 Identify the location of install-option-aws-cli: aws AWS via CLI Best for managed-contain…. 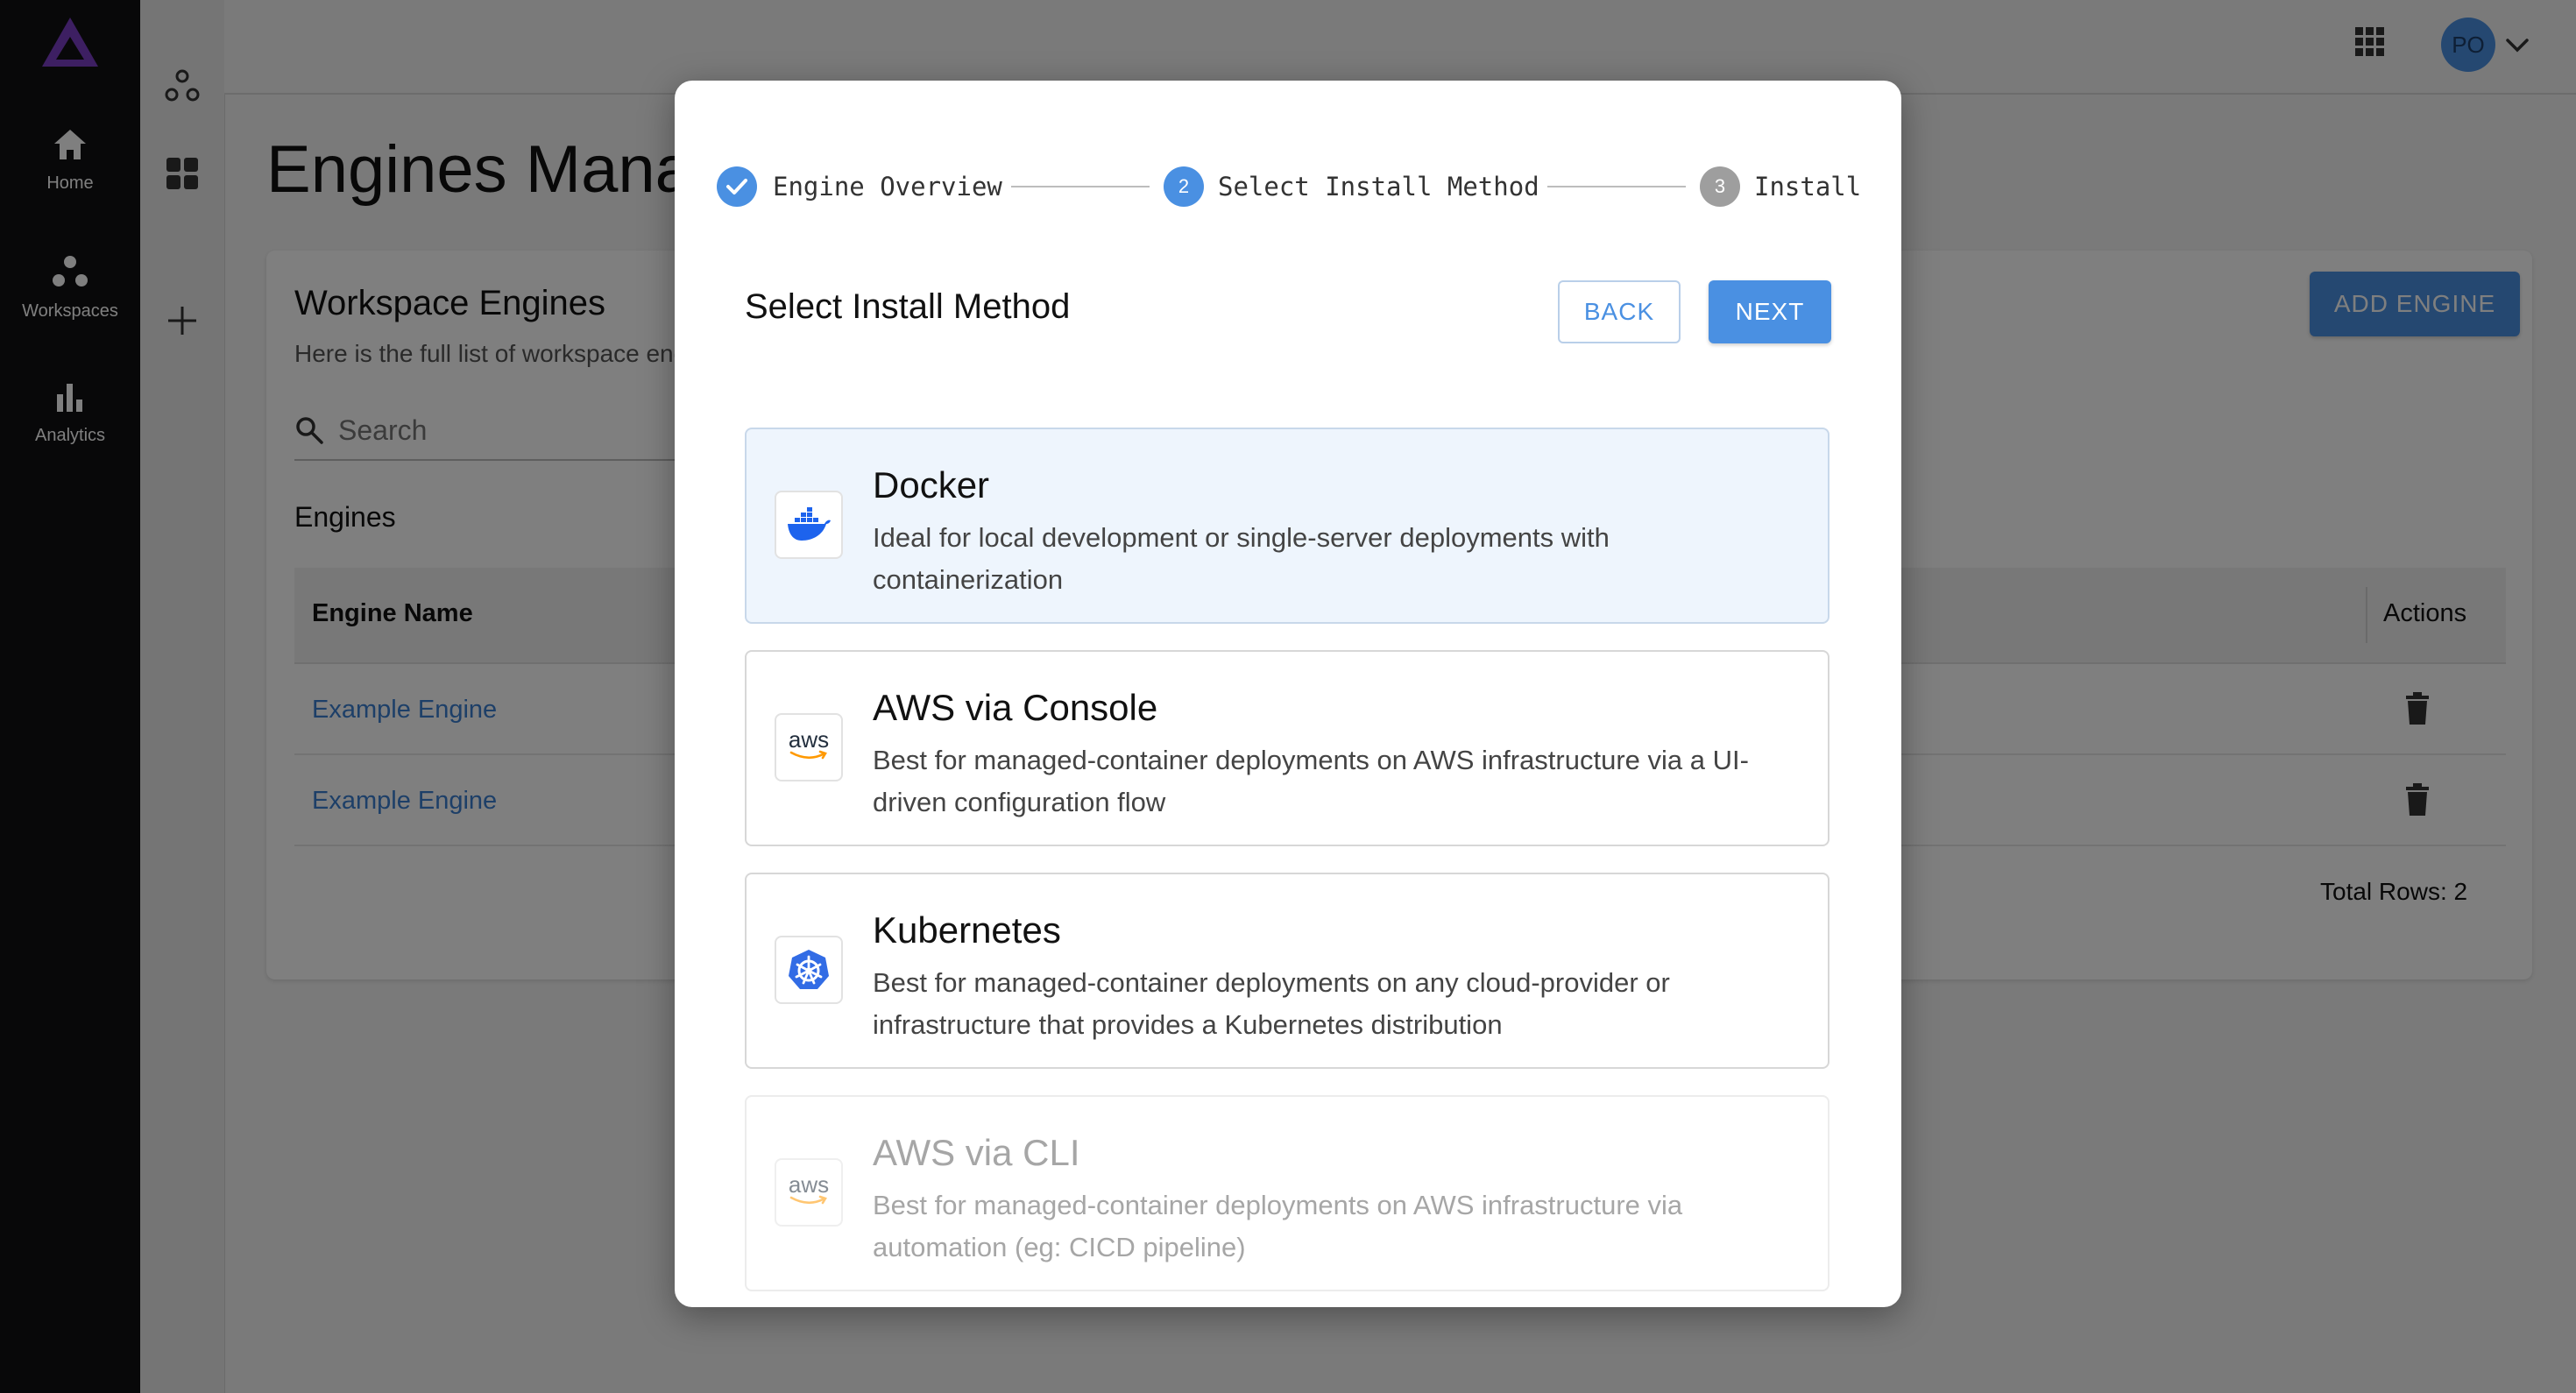
(1287, 1193).